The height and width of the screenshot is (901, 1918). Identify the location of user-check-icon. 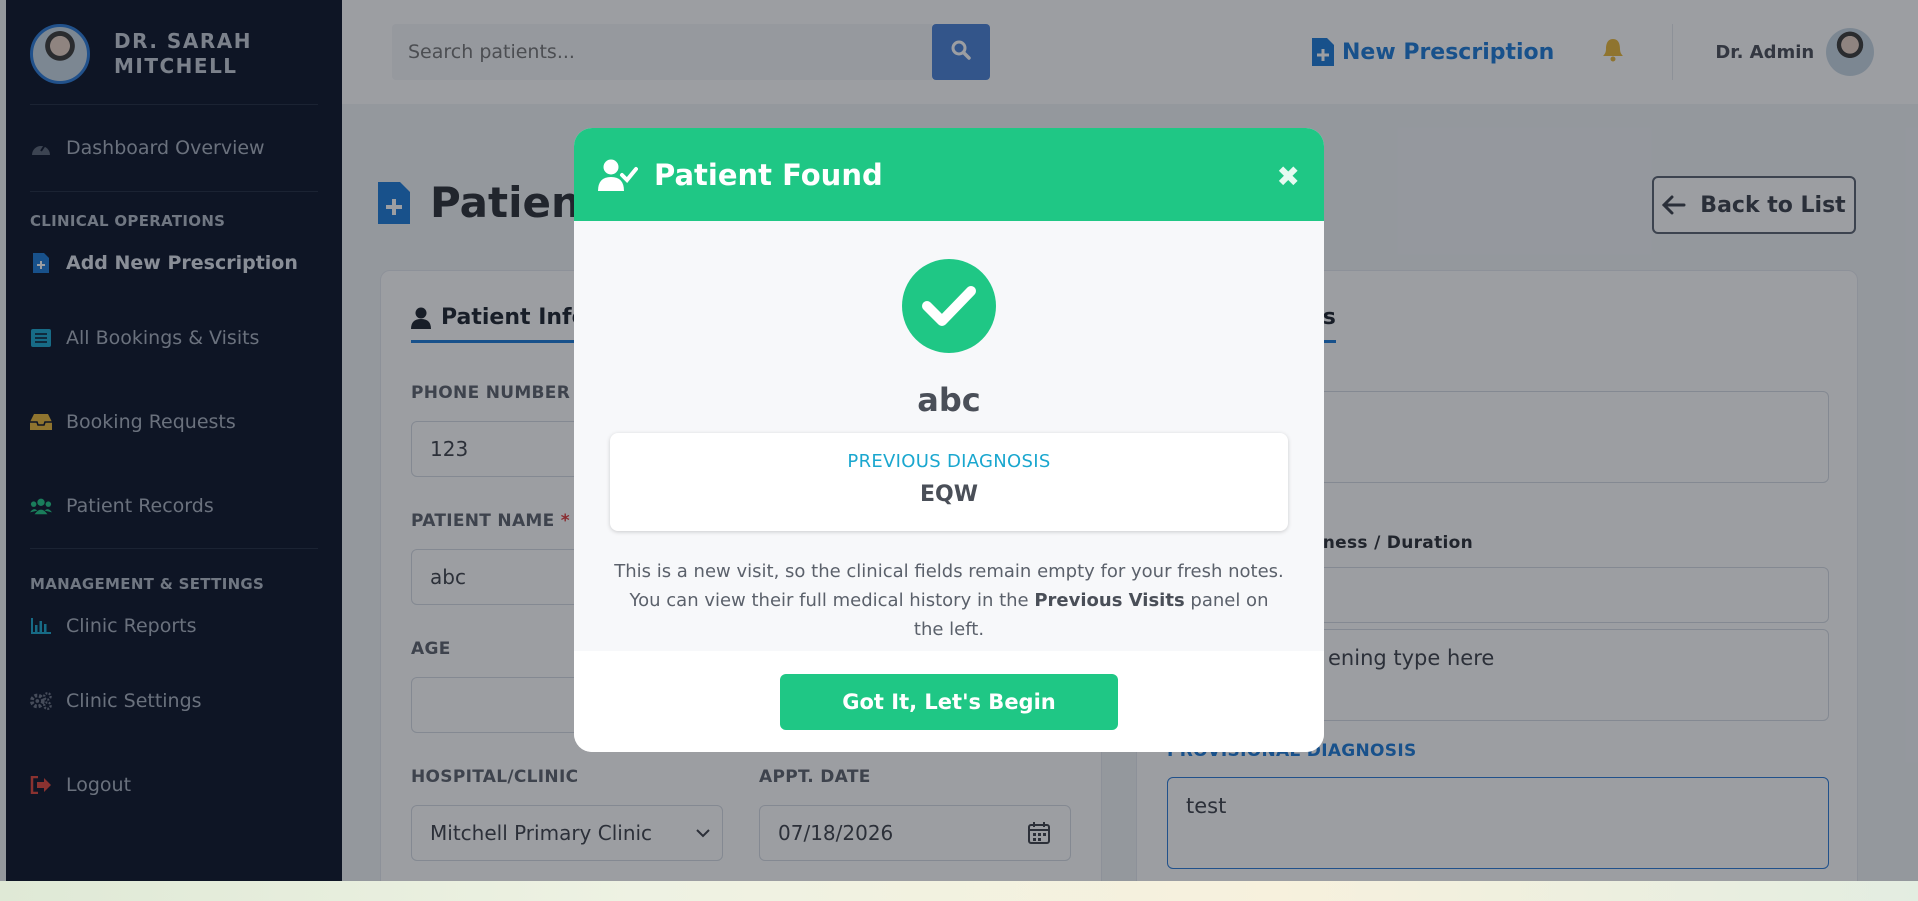
(618, 175).